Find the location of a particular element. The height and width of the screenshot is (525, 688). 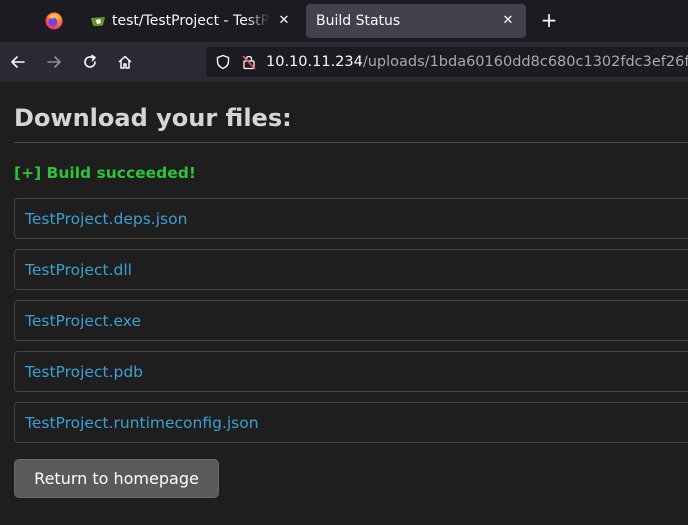

back-button is located at coordinates (18, 62).